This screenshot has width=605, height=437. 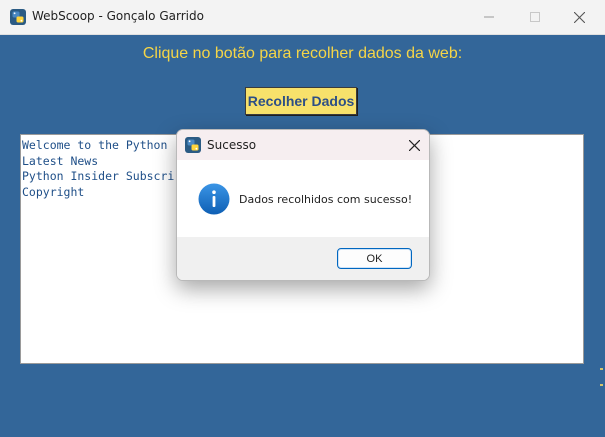 I want to click on maximize-icon, so click(x=535, y=17).